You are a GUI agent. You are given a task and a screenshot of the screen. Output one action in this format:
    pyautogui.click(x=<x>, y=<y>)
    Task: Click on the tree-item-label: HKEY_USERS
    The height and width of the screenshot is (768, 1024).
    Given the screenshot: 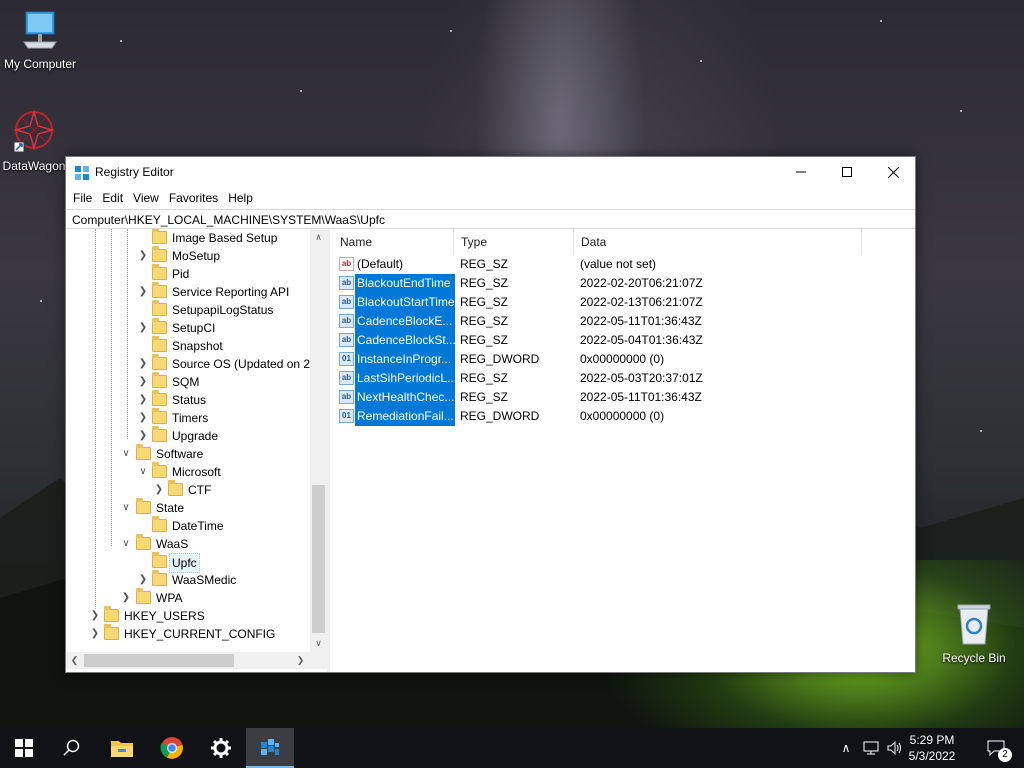 What is the action you would take?
    pyautogui.click(x=164, y=616)
    